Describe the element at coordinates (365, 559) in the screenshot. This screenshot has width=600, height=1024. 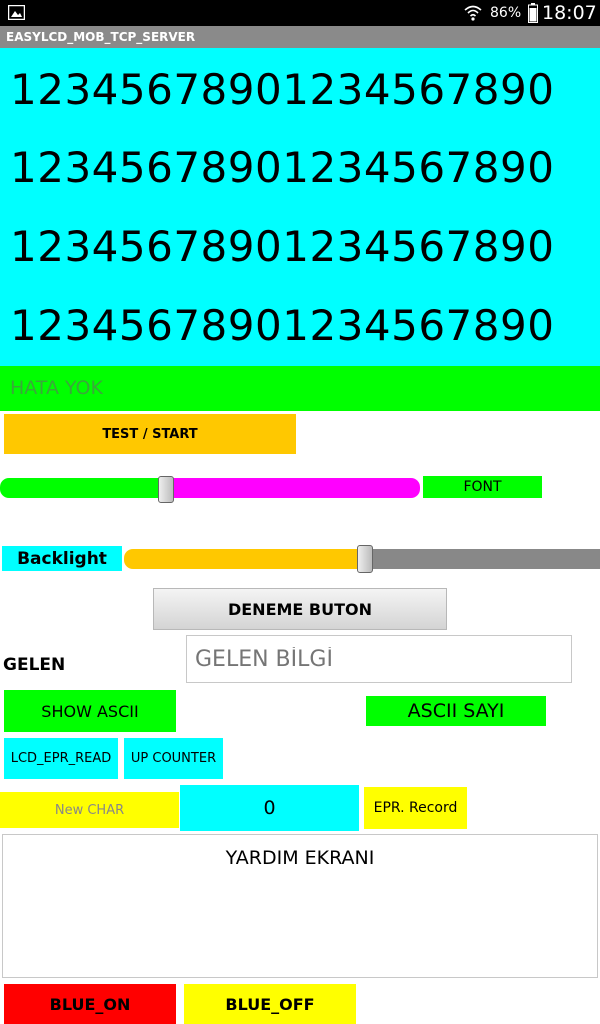
I see `backlight-slider-thumb` at that location.